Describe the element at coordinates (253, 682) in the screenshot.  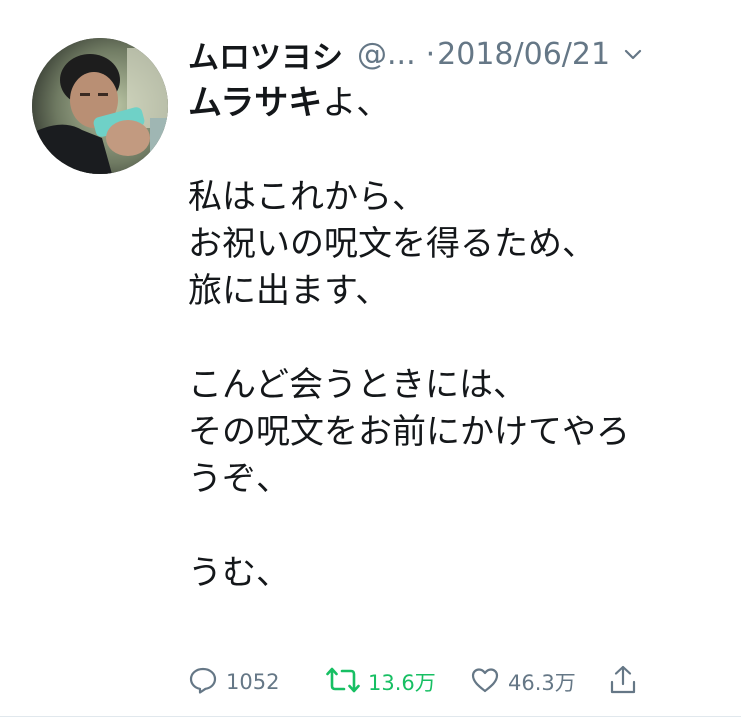
I see `reply-count: 1052` at that location.